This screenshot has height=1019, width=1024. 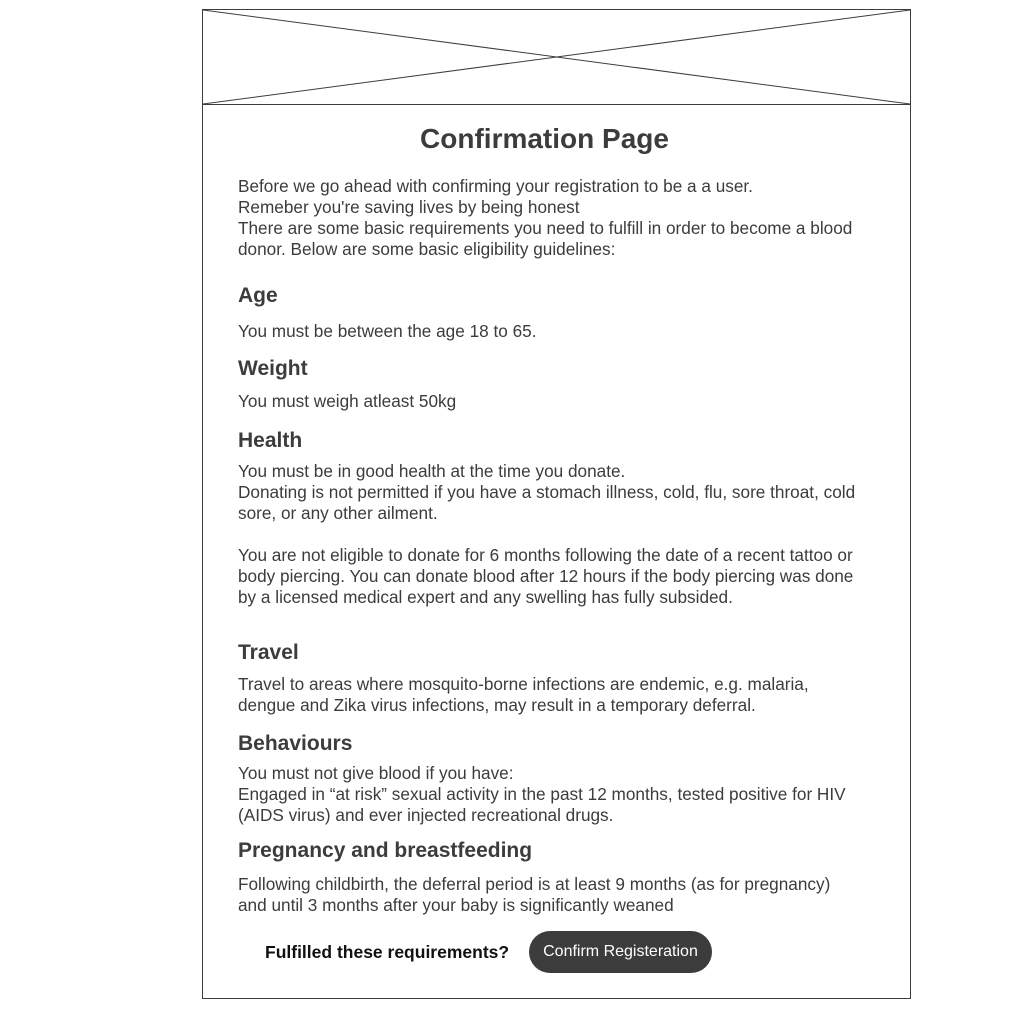 I want to click on weight-text: You must weigh atleast 50kg, so click(x=347, y=401).